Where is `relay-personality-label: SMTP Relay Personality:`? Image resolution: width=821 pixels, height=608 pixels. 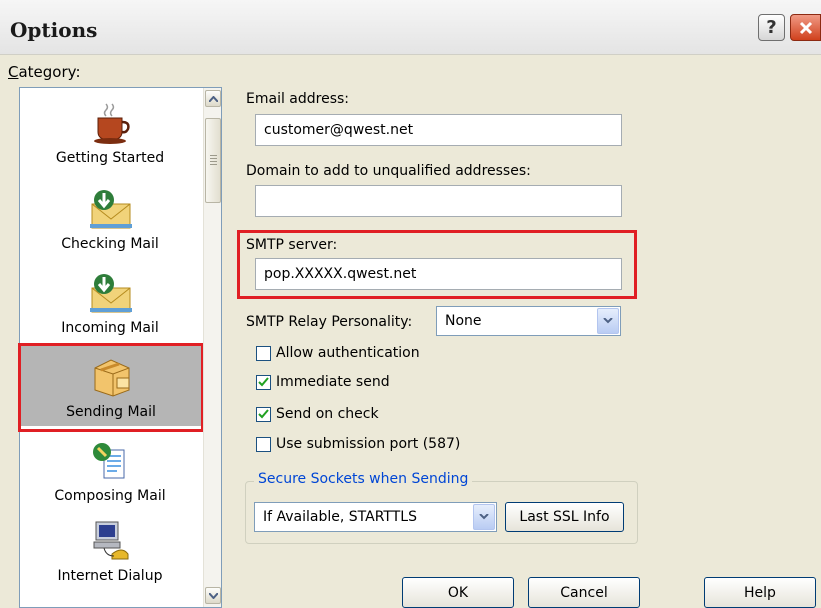
relay-personality-label: SMTP Relay Personality: is located at coordinates (329, 322).